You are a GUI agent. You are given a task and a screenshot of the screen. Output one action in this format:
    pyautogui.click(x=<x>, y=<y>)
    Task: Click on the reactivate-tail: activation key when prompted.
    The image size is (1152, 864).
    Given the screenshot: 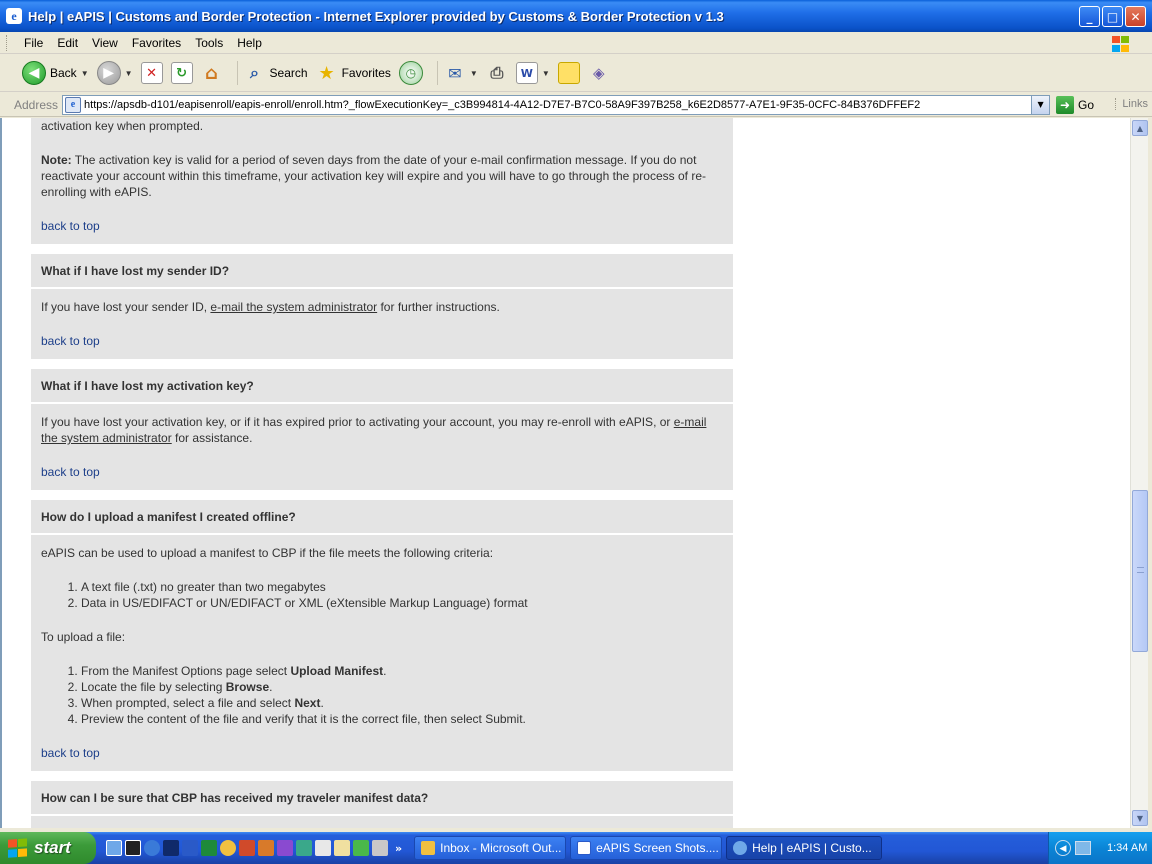 What is the action you would take?
    pyautogui.click(x=122, y=126)
    